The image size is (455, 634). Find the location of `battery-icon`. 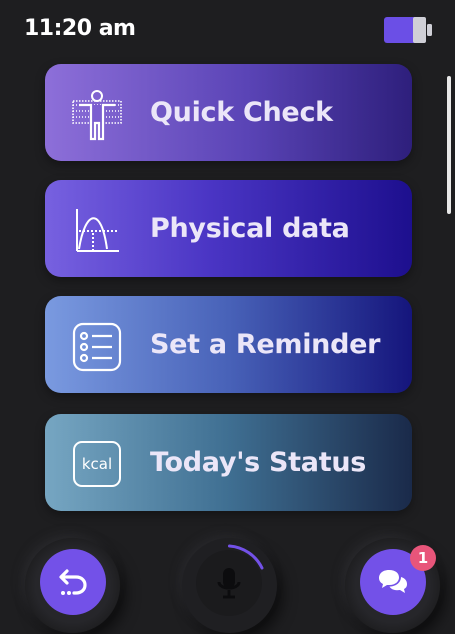

battery-icon is located at coordinates (408, 30).